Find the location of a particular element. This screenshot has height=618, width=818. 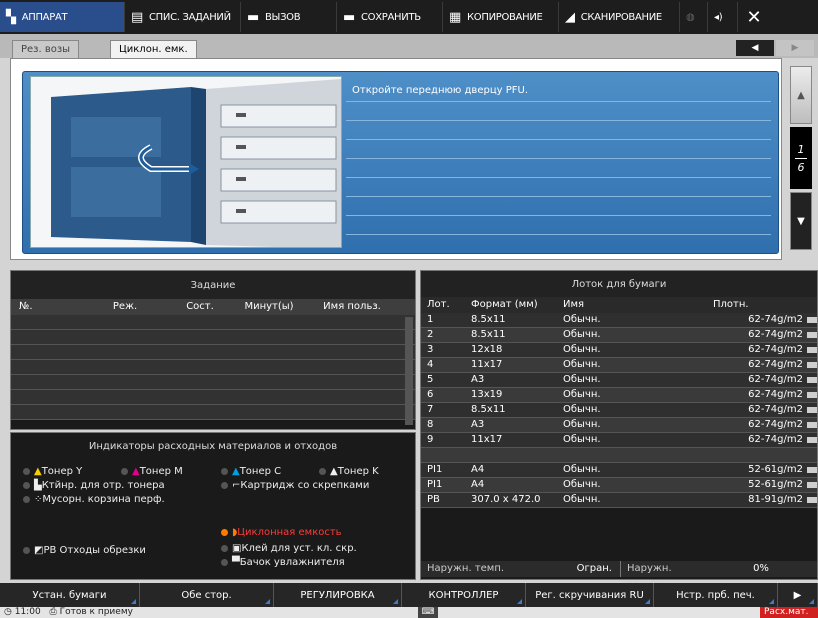

col-tray: Лот. is located at coordinates (438, 304).